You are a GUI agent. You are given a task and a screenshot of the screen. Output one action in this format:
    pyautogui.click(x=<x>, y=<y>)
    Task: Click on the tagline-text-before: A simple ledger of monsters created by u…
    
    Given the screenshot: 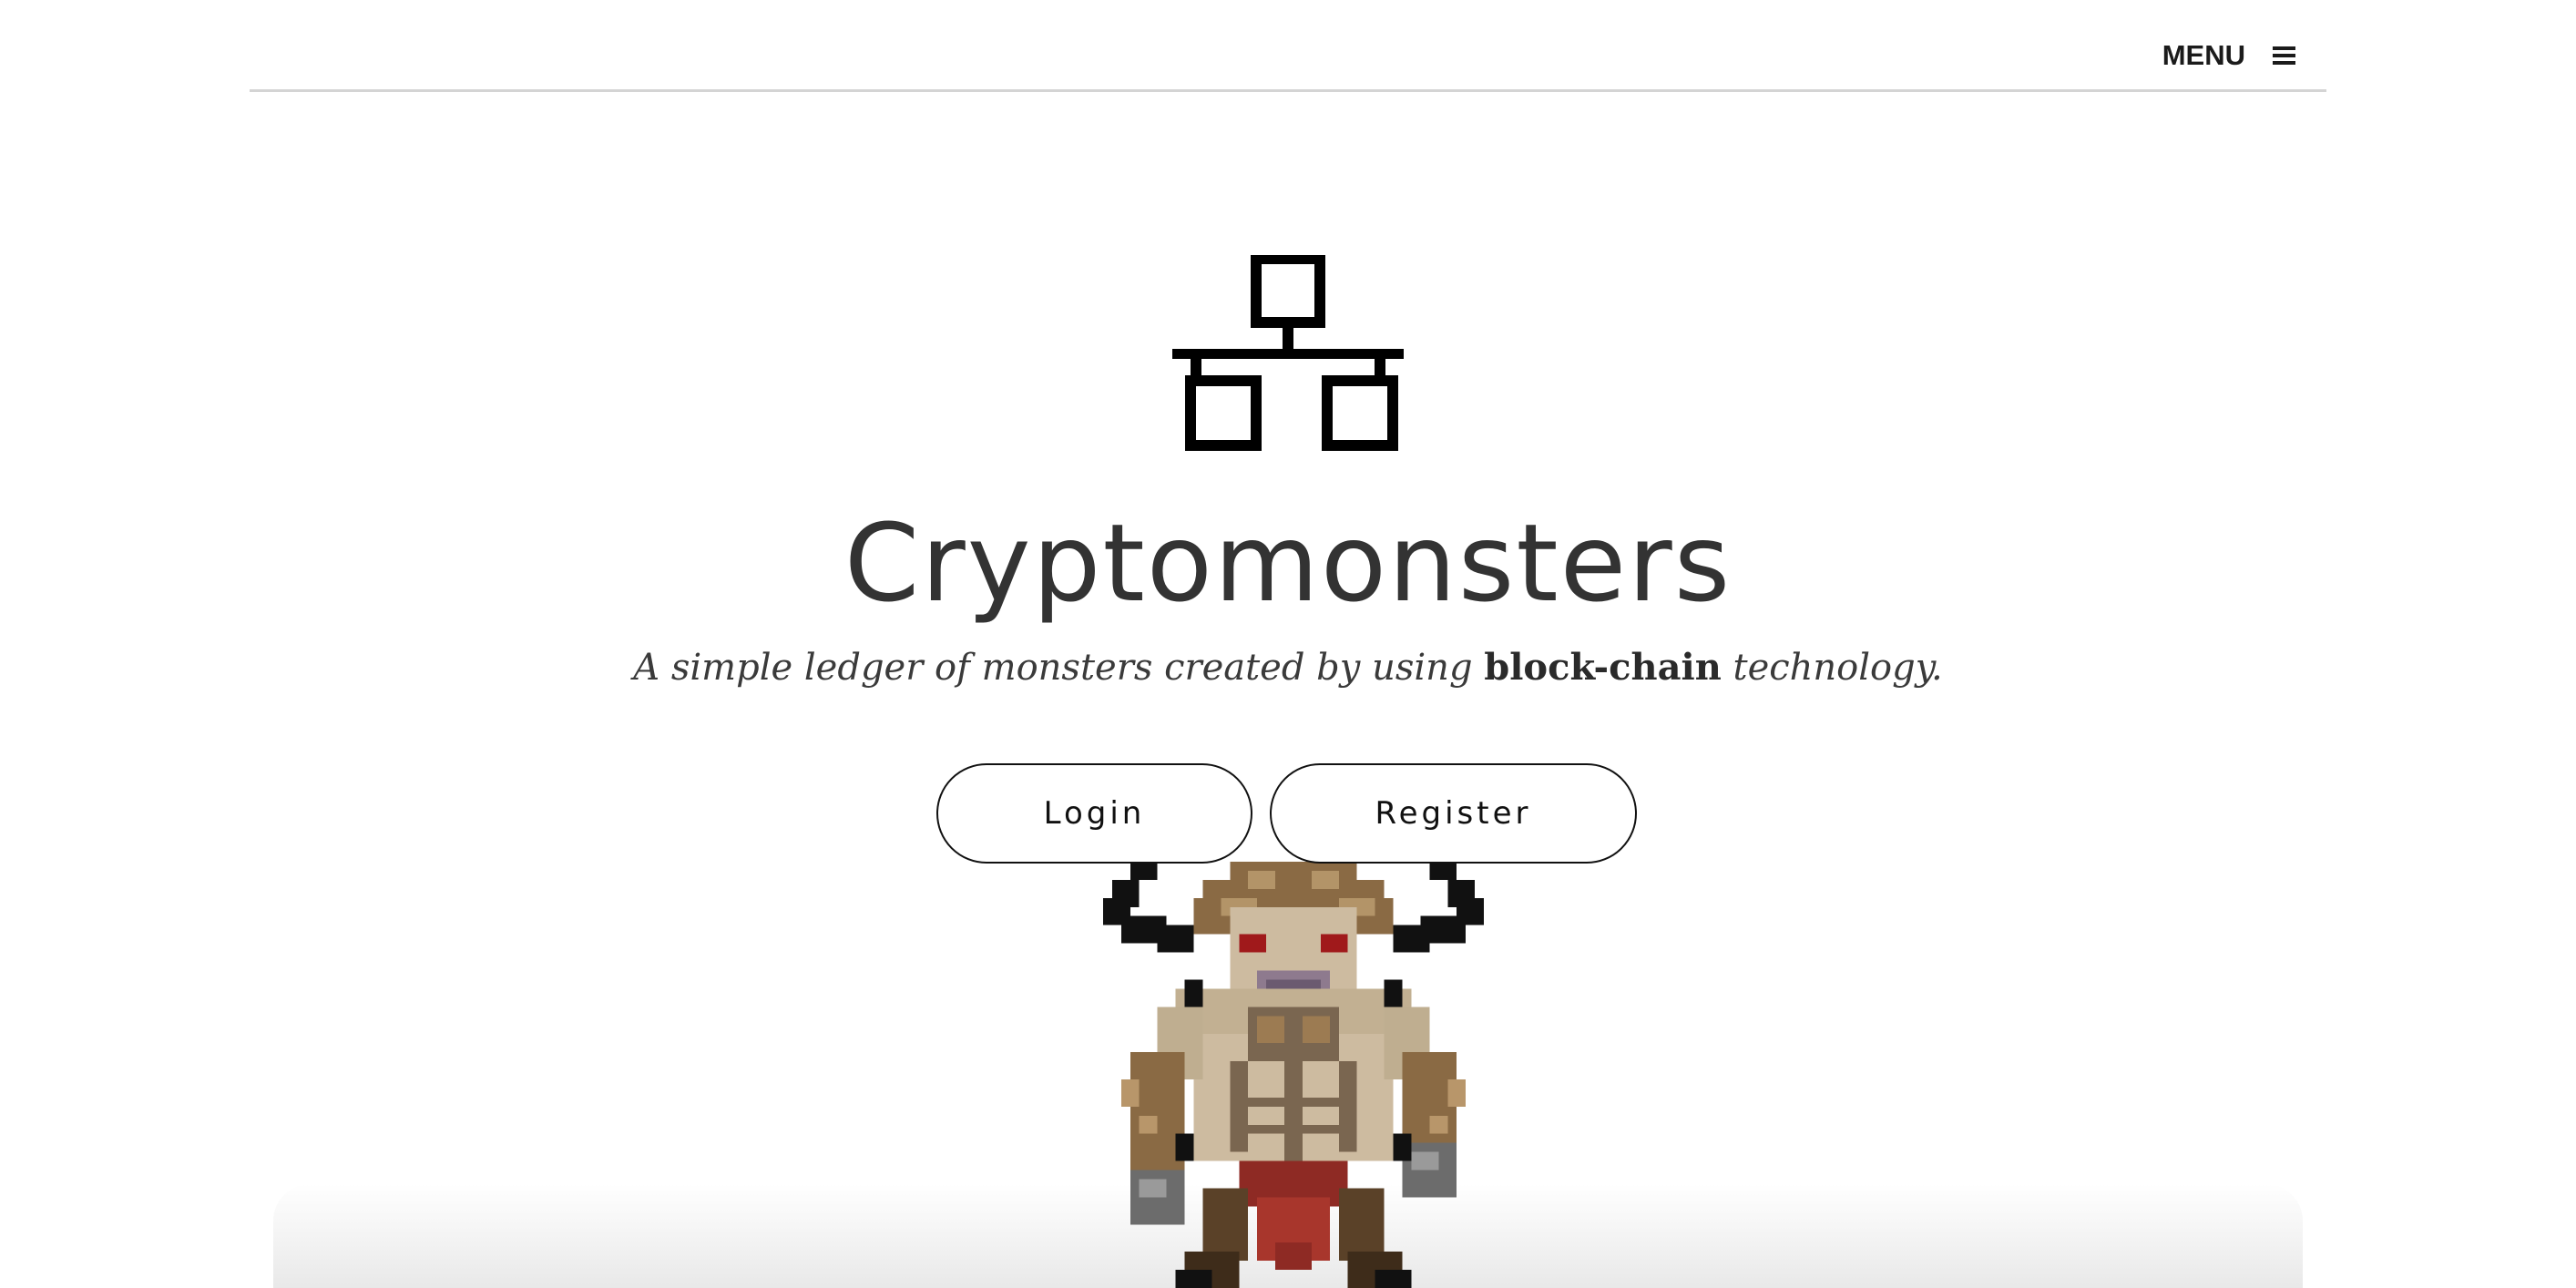 What is the action you would take?
    pyautogui.click(x=1059, y=668)
    